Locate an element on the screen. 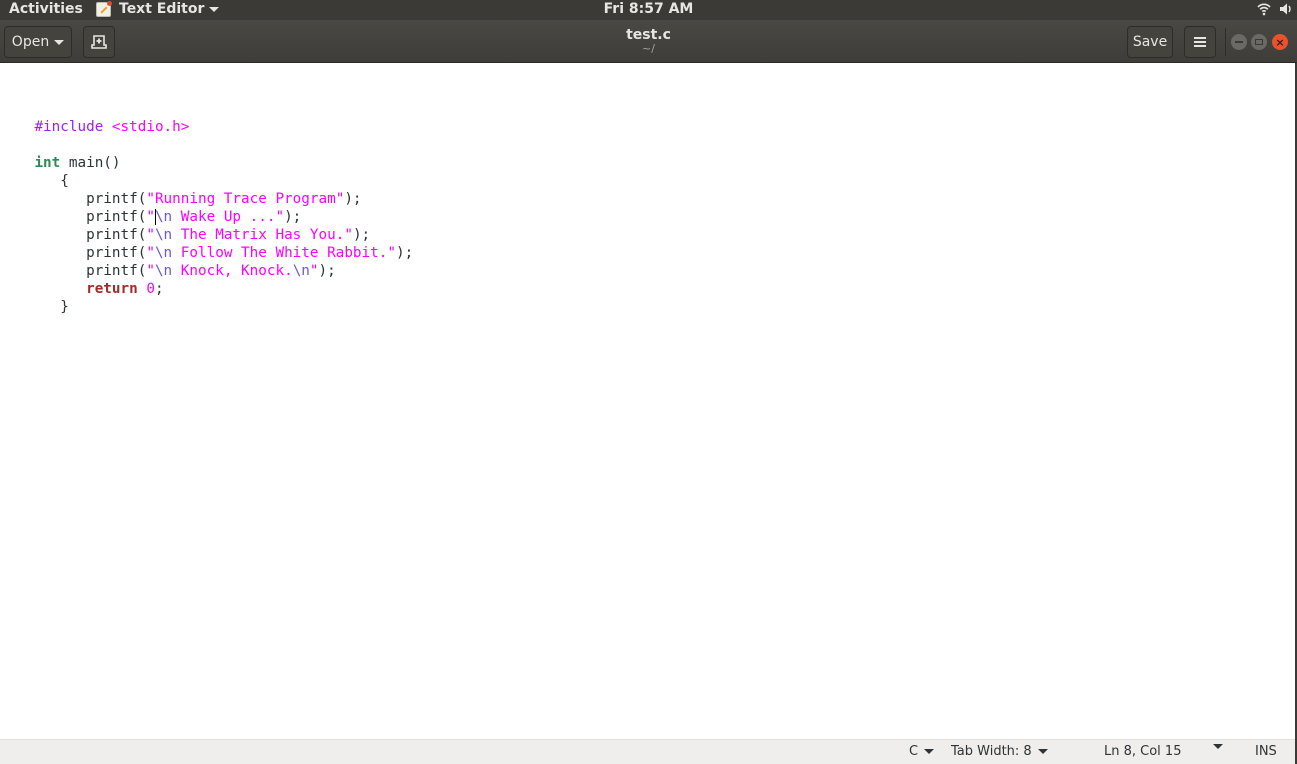 This screenshot has height=764, width=1297. cursor-position-label: Ln 8, Col 15 is located at coordinates (1143, 751).